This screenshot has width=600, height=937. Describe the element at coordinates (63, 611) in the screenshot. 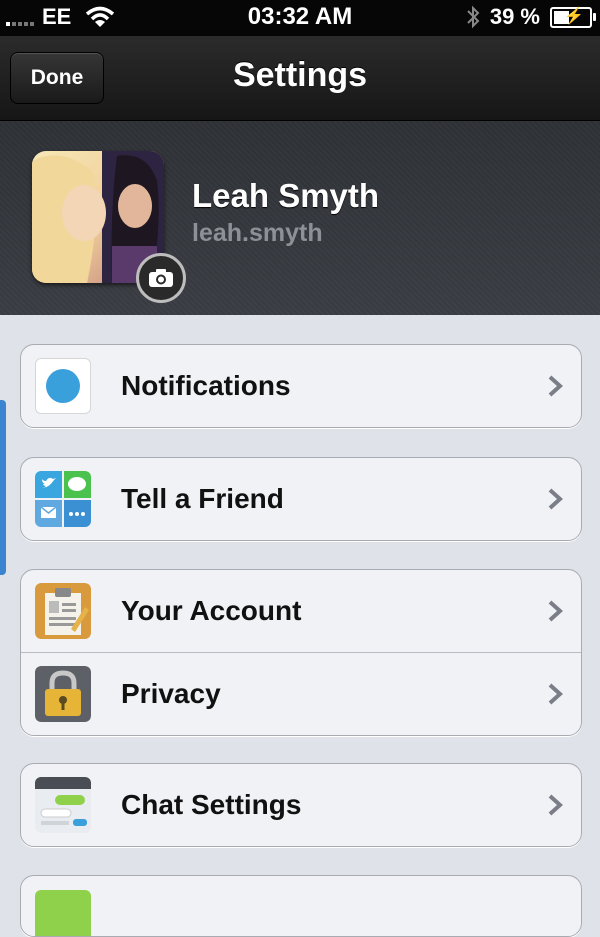

I see `clipboard-icon` at that location.